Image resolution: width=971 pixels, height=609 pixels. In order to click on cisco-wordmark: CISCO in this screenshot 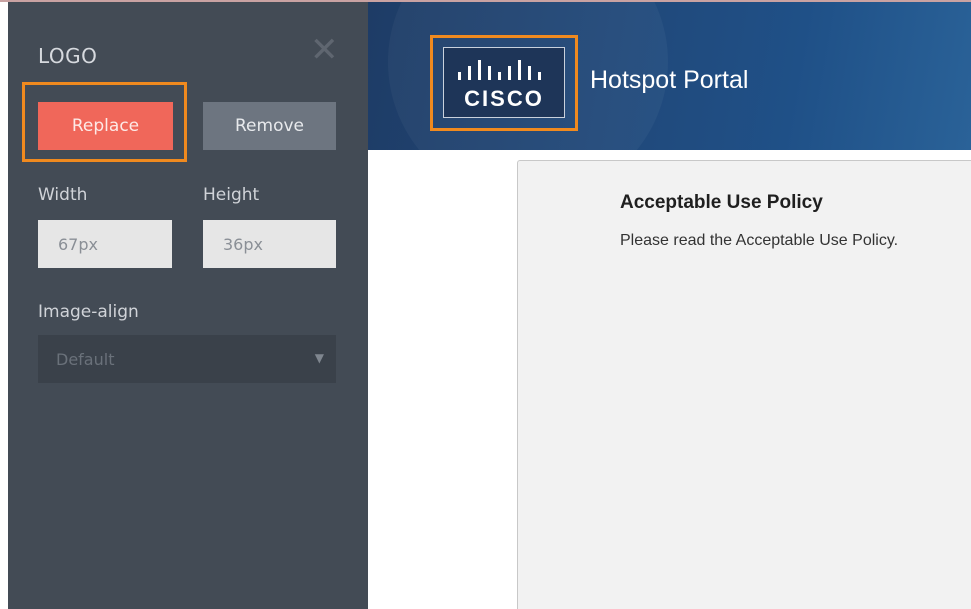, I will do `click(504, 98)`.